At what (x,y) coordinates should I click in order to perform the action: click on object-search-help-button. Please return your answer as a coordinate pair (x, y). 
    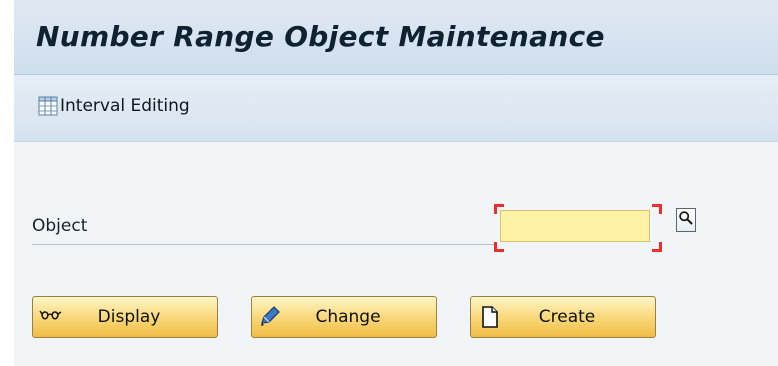
    Looking at the image, I should click on (686, 220).